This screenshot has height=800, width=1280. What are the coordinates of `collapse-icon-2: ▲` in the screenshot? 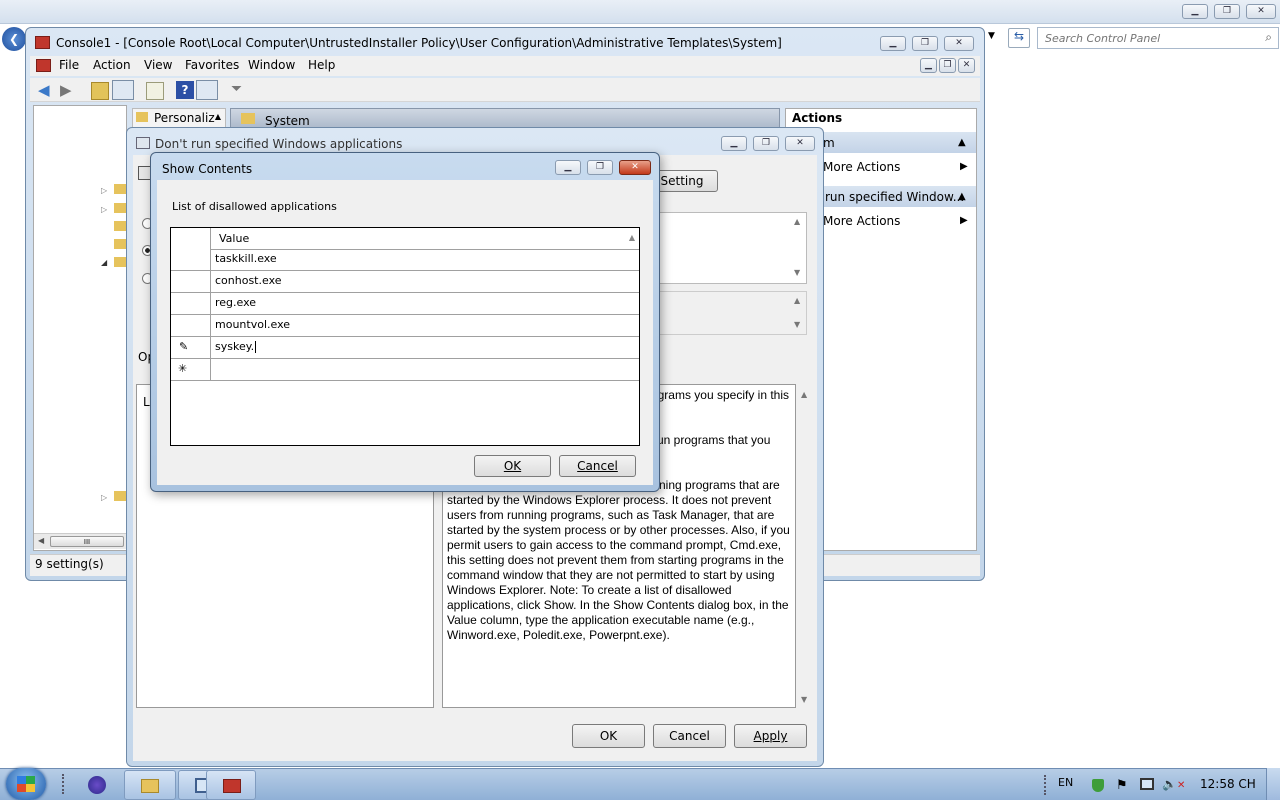 It's located at (962, 196).